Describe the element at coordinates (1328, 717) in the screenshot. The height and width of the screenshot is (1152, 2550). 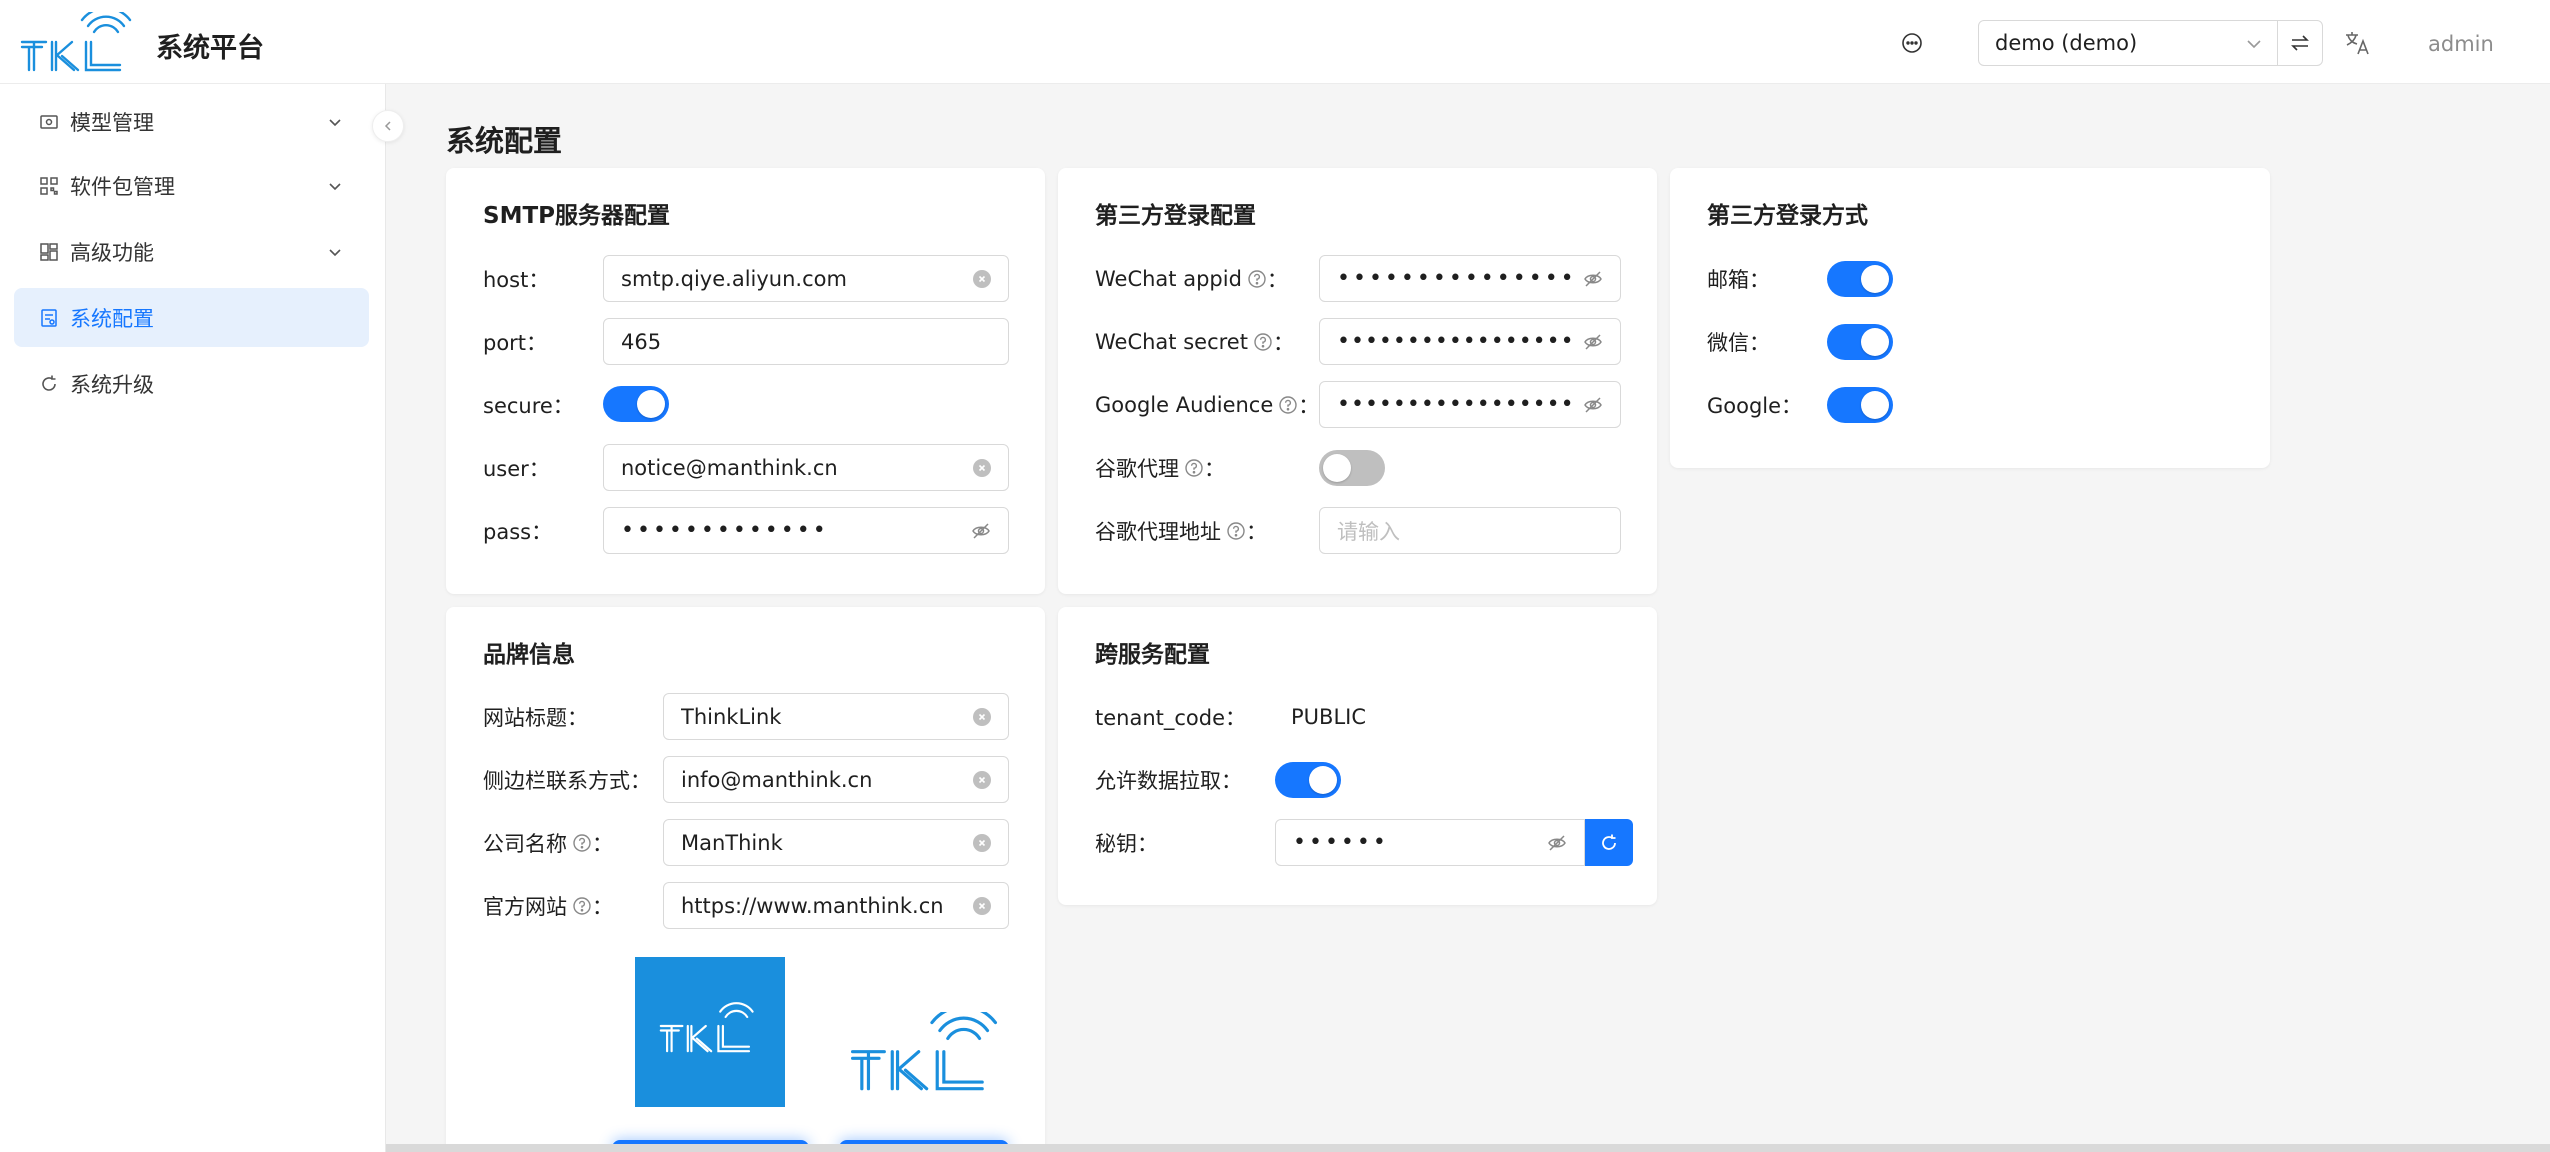
I see `tenant-code-value: PUBLIC` at that location.